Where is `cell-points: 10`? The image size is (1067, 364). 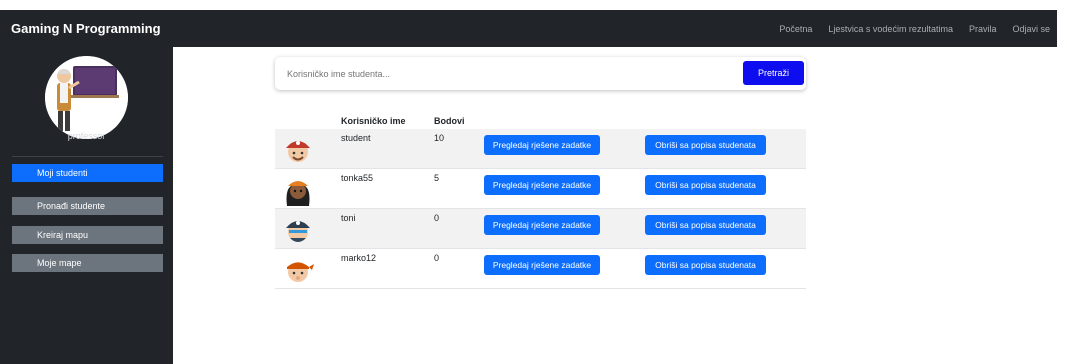
cell-points: 10 is located at coordinates (439, 138).